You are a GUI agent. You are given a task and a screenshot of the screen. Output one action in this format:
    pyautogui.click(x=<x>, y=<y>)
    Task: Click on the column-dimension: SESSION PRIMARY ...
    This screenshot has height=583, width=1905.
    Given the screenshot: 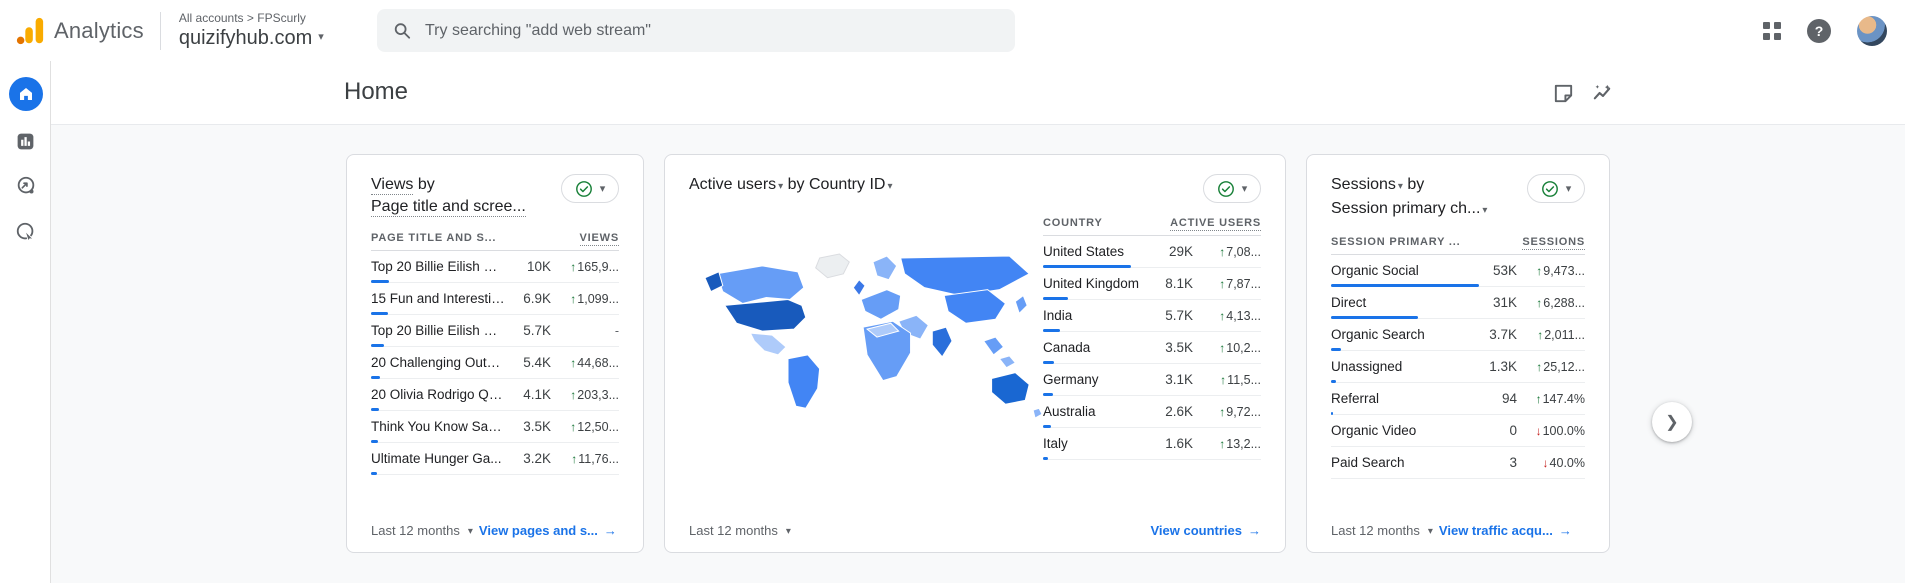 What is the action you would take?
    pyautogui.click(x=1396, y=242)
    